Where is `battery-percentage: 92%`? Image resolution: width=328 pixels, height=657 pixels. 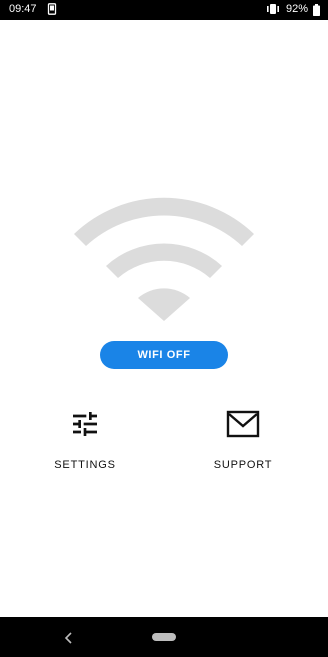 battery-percentage: 92% is located at coordinates (297, 9).